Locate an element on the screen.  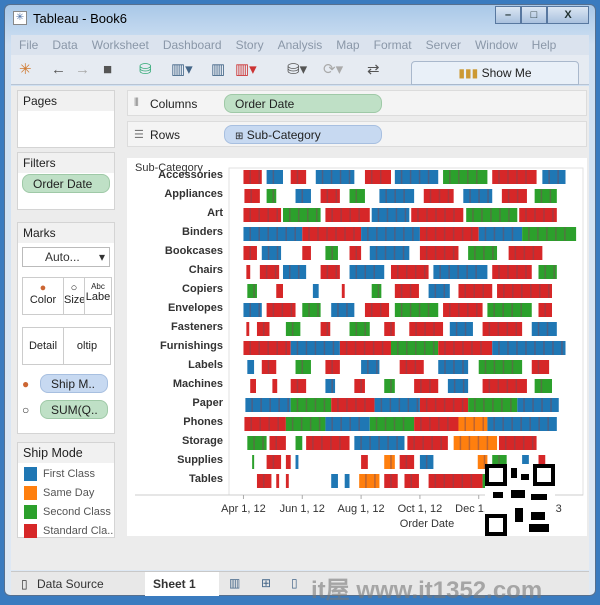
legend-item: Second Class is located at coordinates (67, 512).